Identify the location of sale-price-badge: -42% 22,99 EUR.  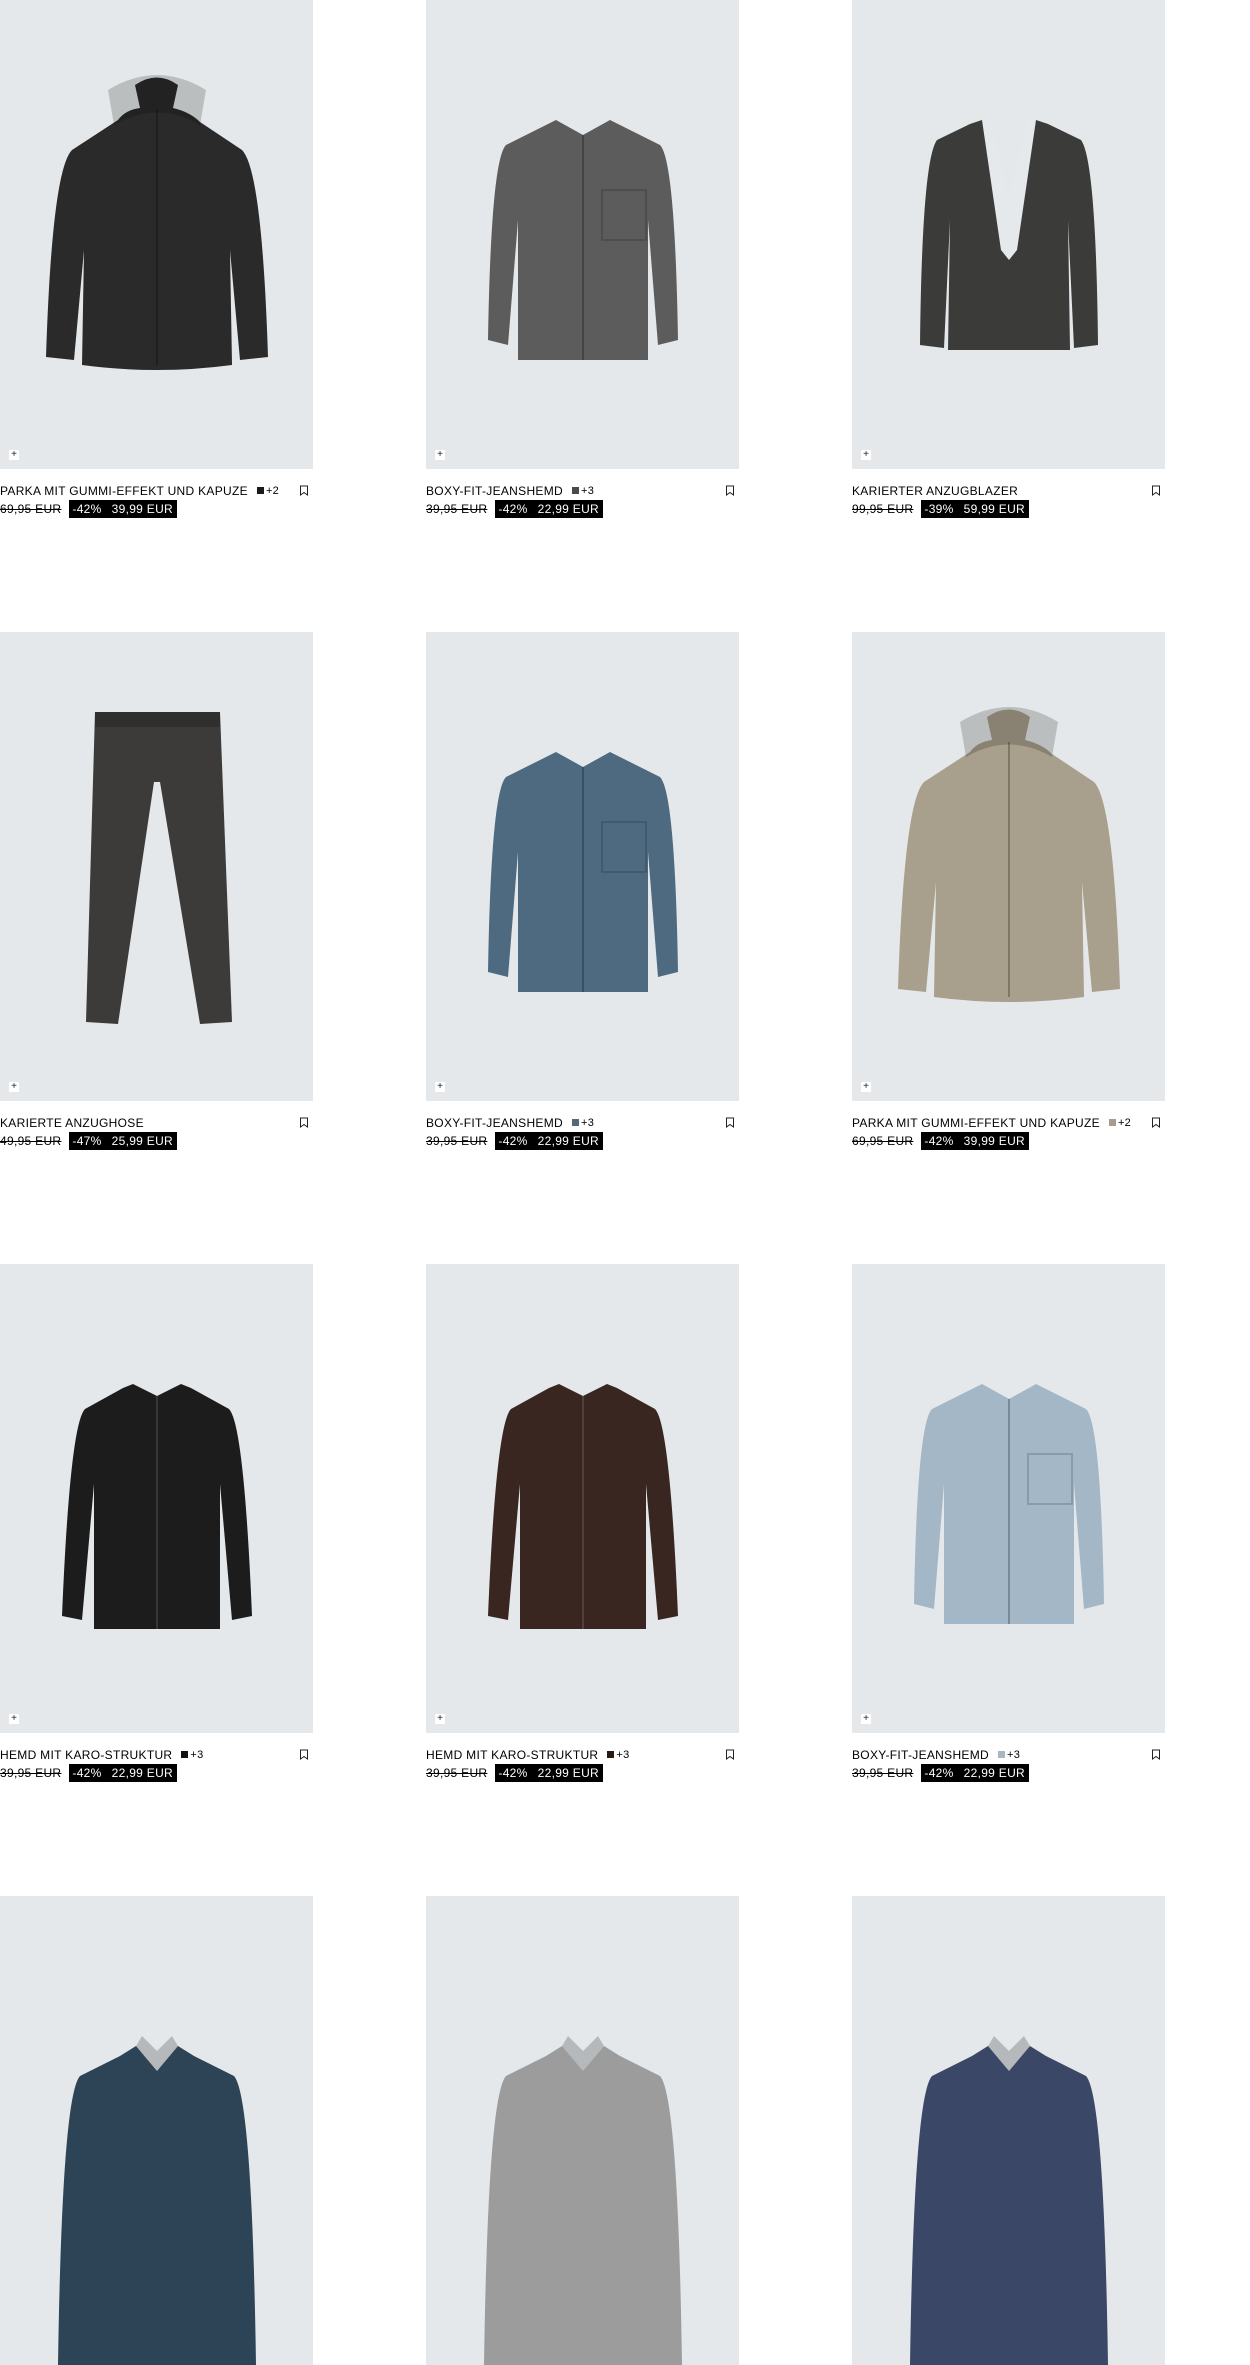
(549, 1773).